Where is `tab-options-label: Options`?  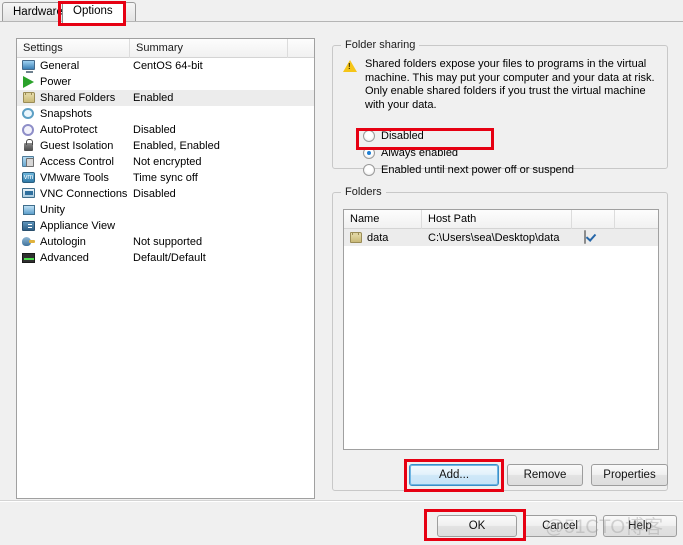
tab-options-label: Options is located at coordinates (93, 11).